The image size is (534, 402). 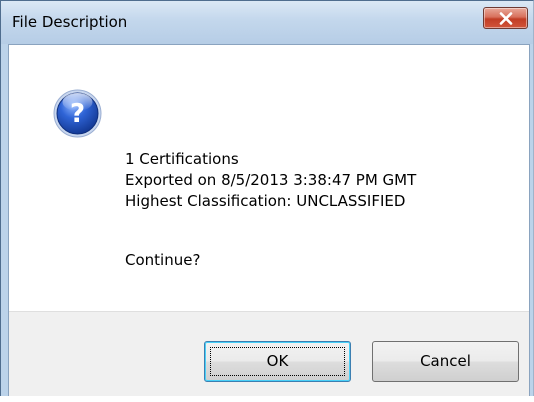 What do you see at coordinates (267, 399) in the screenshot?
I see `background-strip` at bounding box center [267, 399].